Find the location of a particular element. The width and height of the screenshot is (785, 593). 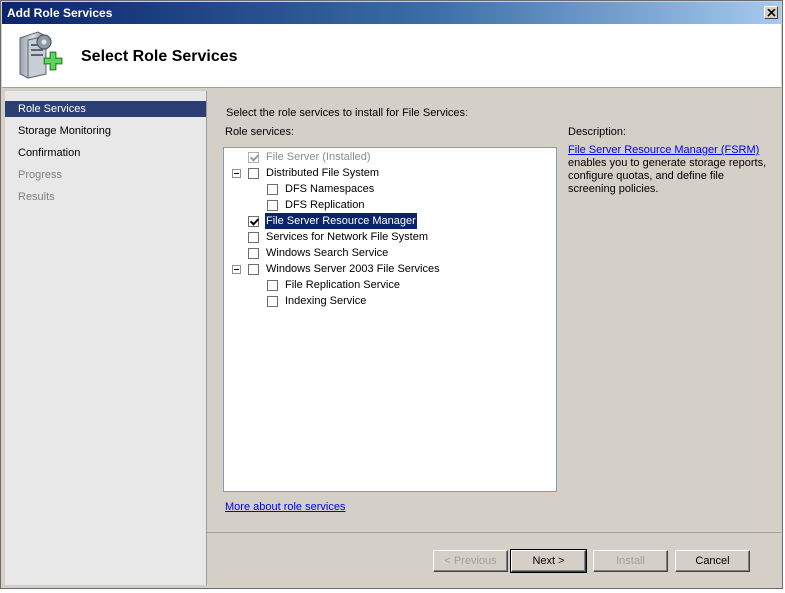

list-item-label: Indexing Service is located at coordinates (326, 301).